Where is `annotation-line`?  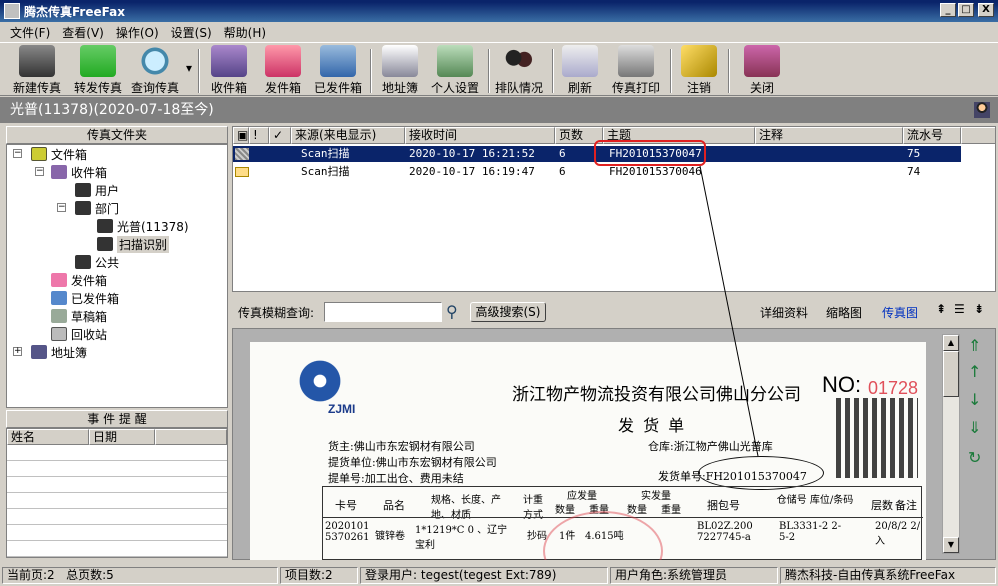 annotation-line is located at coordinates (729, 311).